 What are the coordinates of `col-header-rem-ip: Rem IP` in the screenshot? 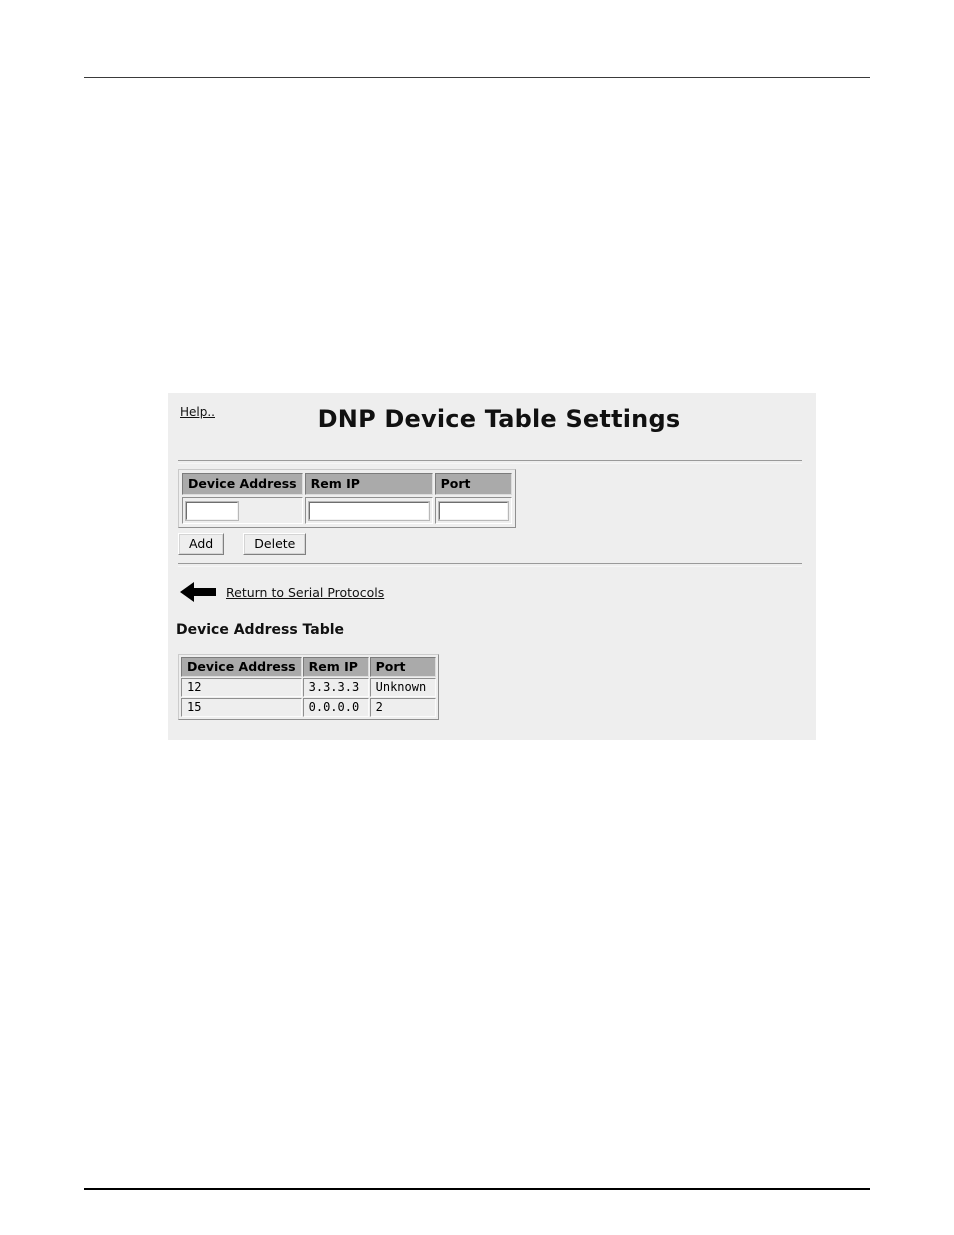 It's located at (335, 667).